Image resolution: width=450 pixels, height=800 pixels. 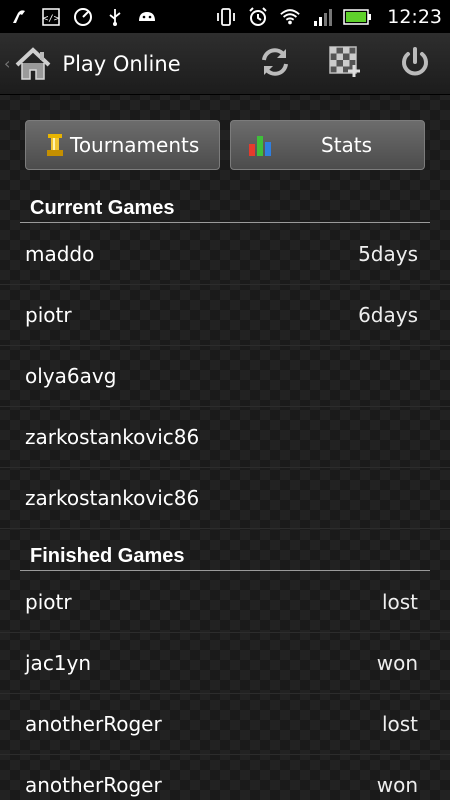 What do you see at coordinates (19, 17) in the screenshot?
I see `notification-icon` at bounding box center [19, 17].